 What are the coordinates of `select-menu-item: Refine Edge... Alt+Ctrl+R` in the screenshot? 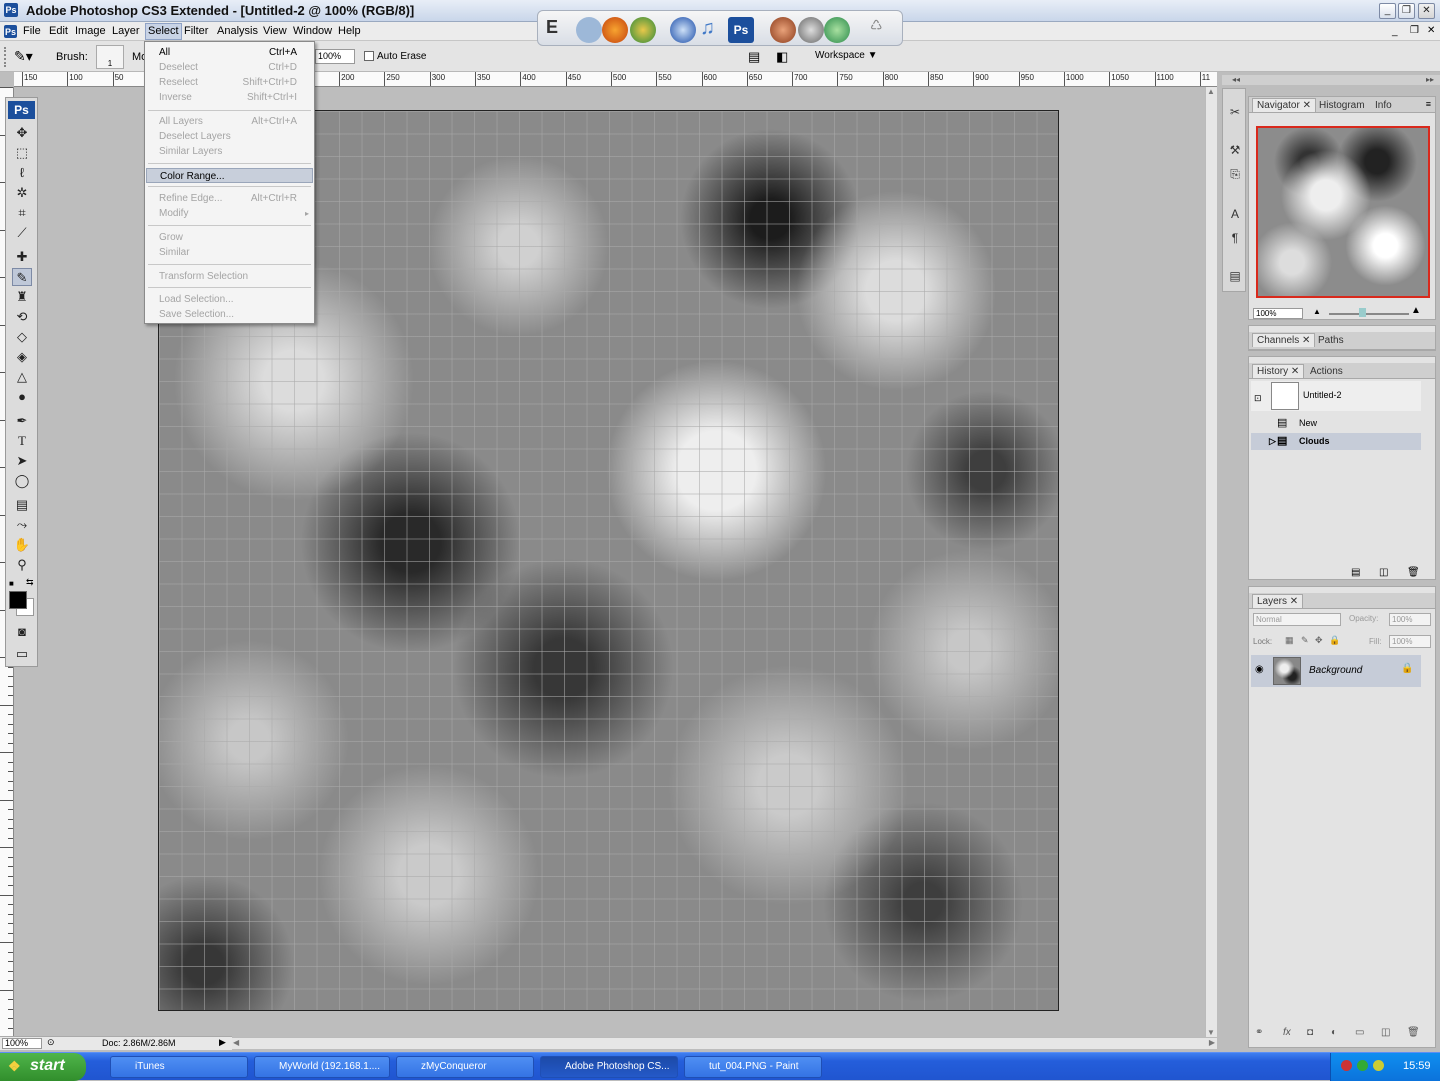 It's located at (229, 198).